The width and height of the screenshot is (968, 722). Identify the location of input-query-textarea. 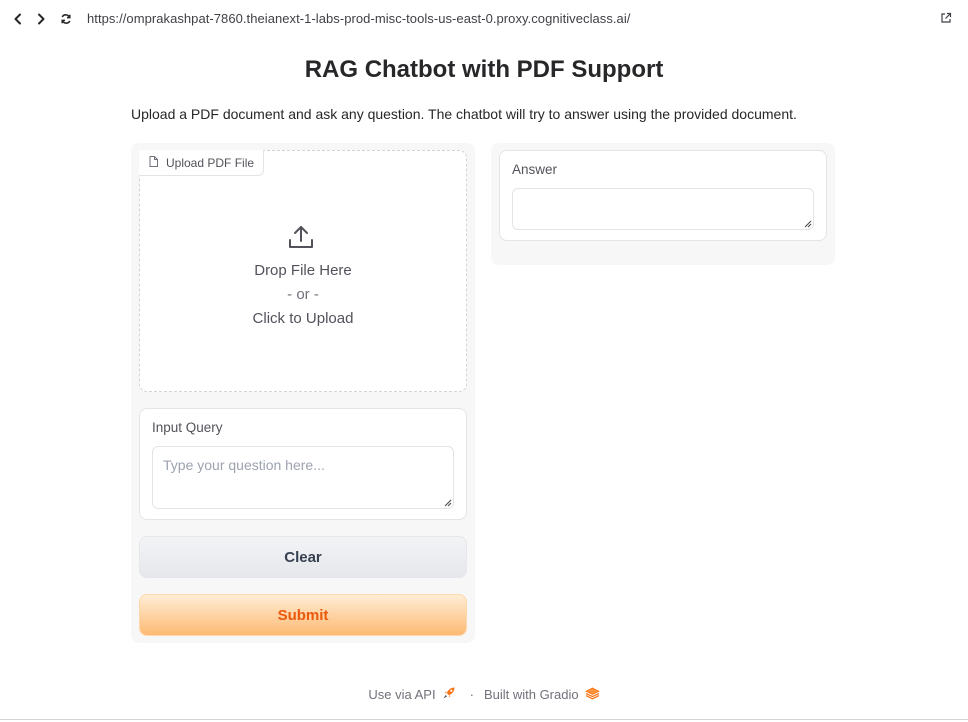
(303, 477).